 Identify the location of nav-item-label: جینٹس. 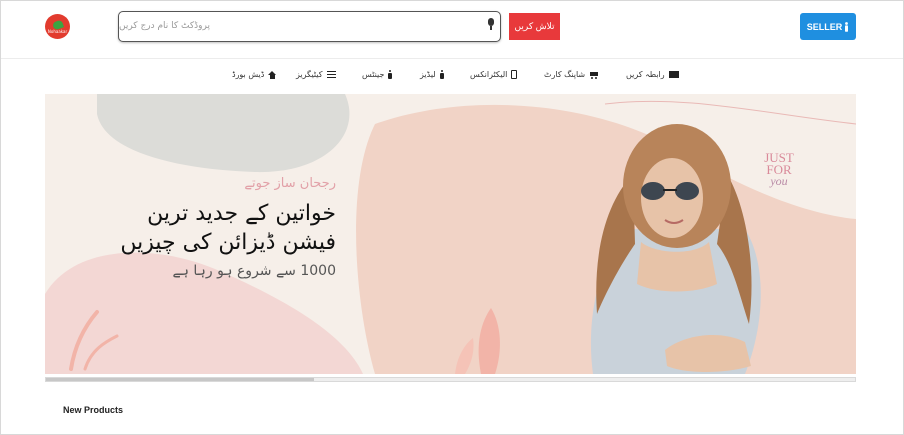
(373, 74).